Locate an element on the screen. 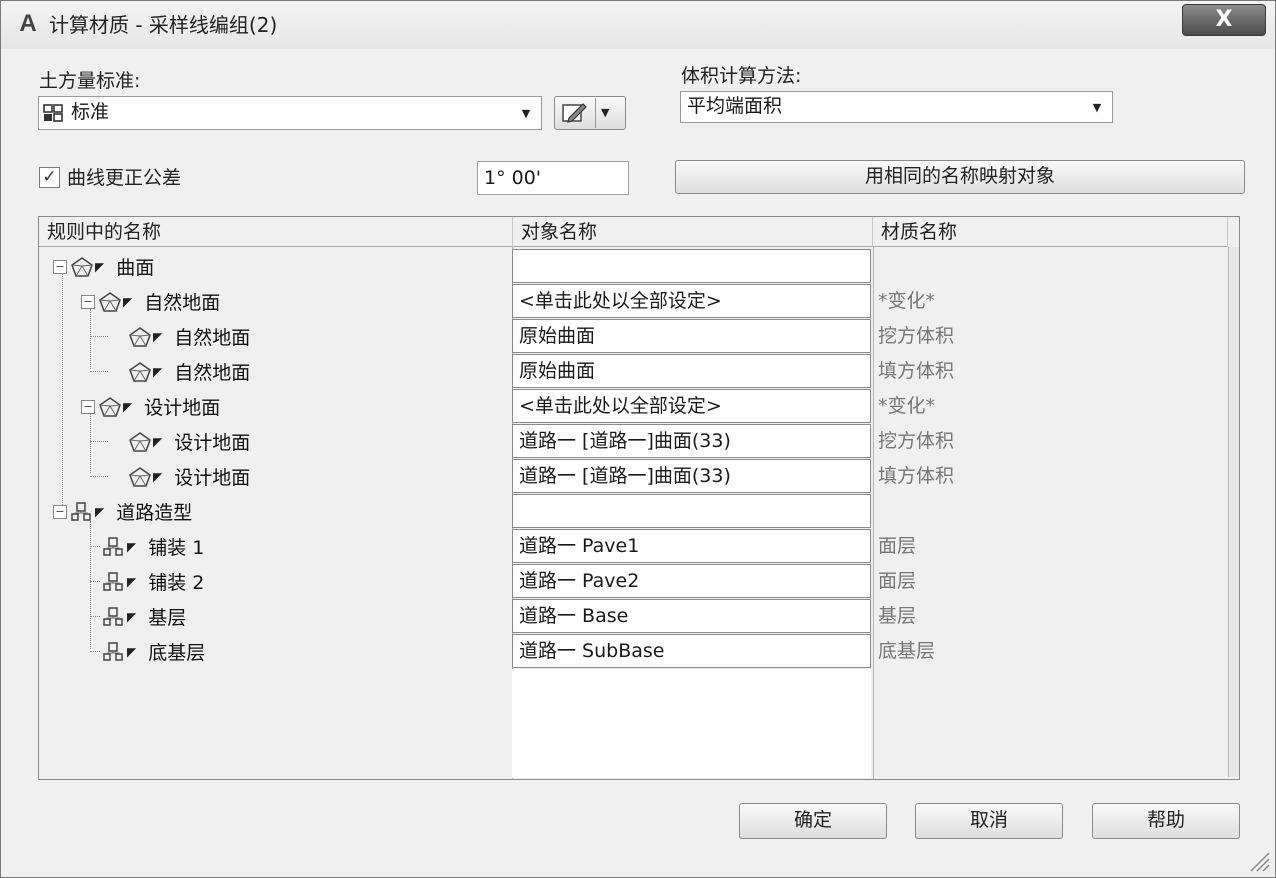 This screenshot has width=1276, height=878. table-row: ◤ 自然地面 原始曲面 填方体积 is located at coordinates (633, 371).